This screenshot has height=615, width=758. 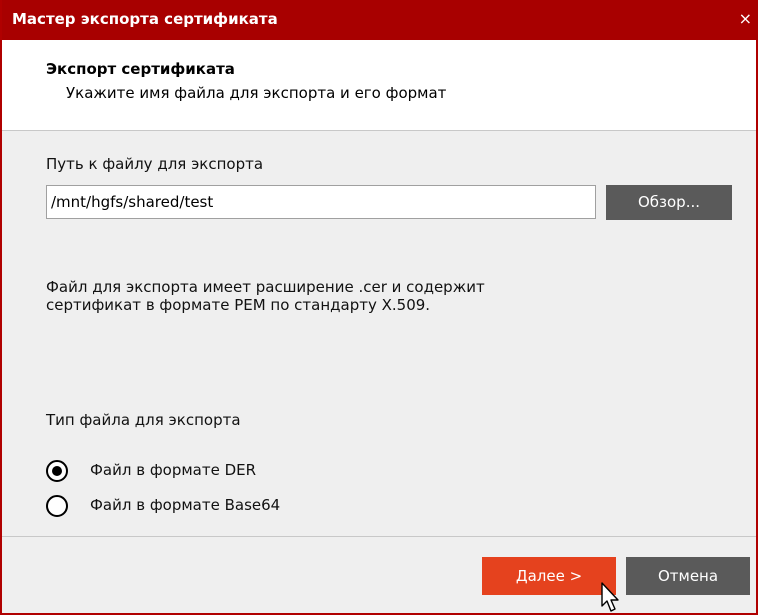 What do you see at coordinates (145, 19) in the screenshot?
I see `window-title: Мастер экспорта сертификата` at bounding box center [145, 19].